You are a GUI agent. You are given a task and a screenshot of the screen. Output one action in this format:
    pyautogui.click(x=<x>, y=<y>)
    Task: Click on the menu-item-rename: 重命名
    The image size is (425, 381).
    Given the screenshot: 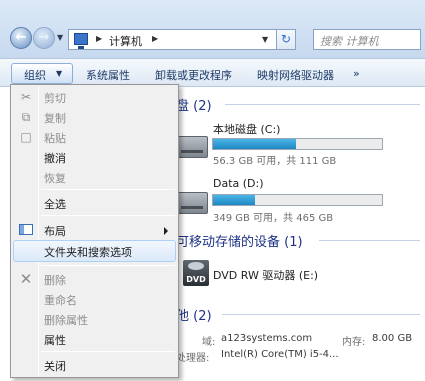 What is the action you would take?
    pyautogui.click(x=94, y=299)
    